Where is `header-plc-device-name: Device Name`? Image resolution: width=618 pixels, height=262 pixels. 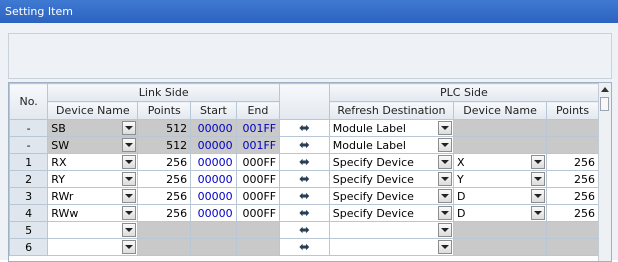 header-plc-device-name: Device Name is located at coordinates (500, 110).